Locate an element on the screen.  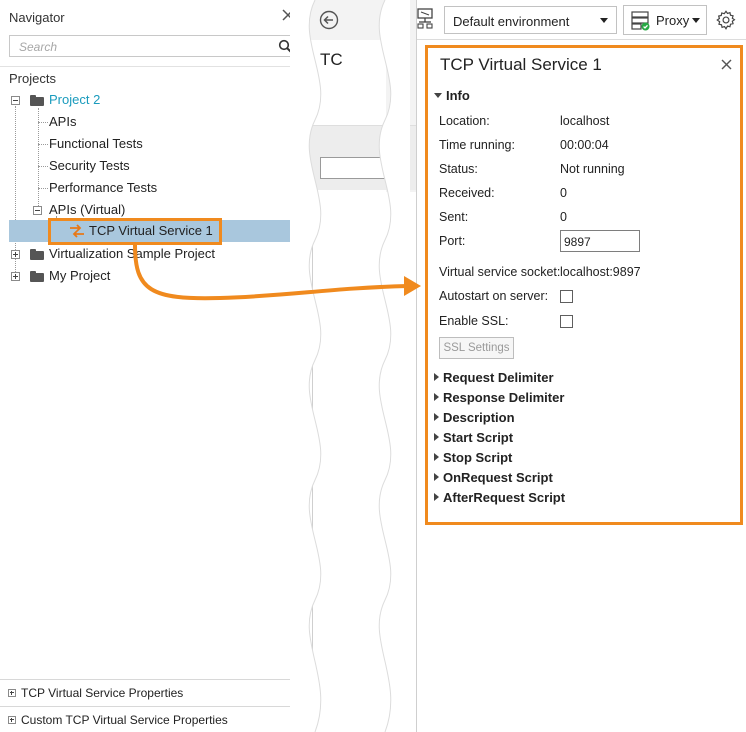
location-label: Location: is located at coordinates (464, 121).